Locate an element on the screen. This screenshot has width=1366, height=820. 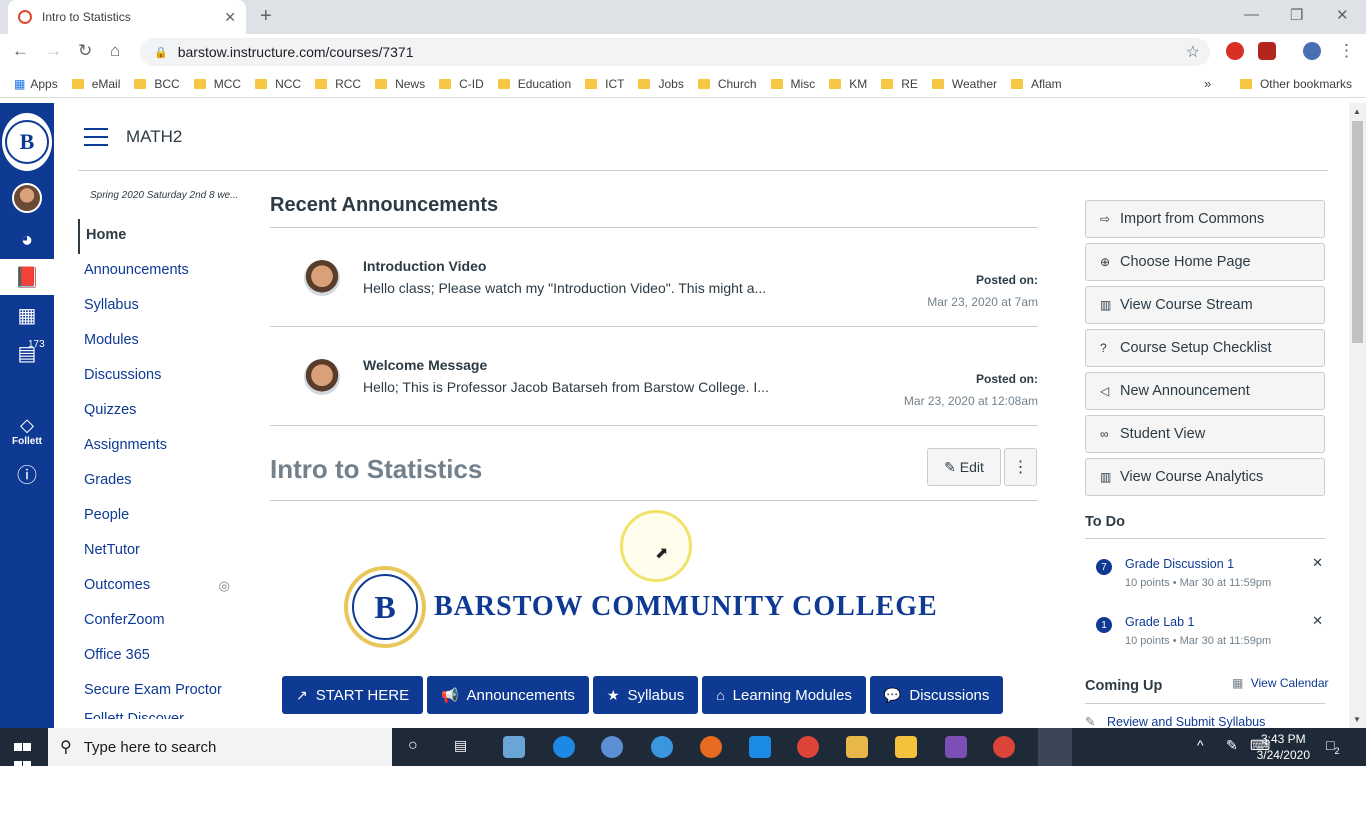
chat-app-icon is located at coordinates (760, 747).